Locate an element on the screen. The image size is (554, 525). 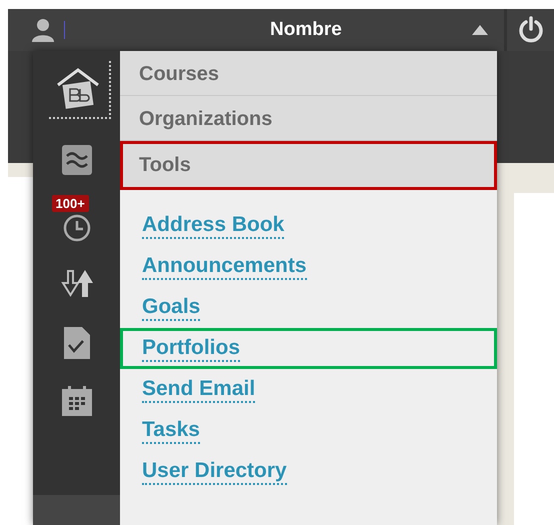
document-check-icon is located at coordinates (77, 343).